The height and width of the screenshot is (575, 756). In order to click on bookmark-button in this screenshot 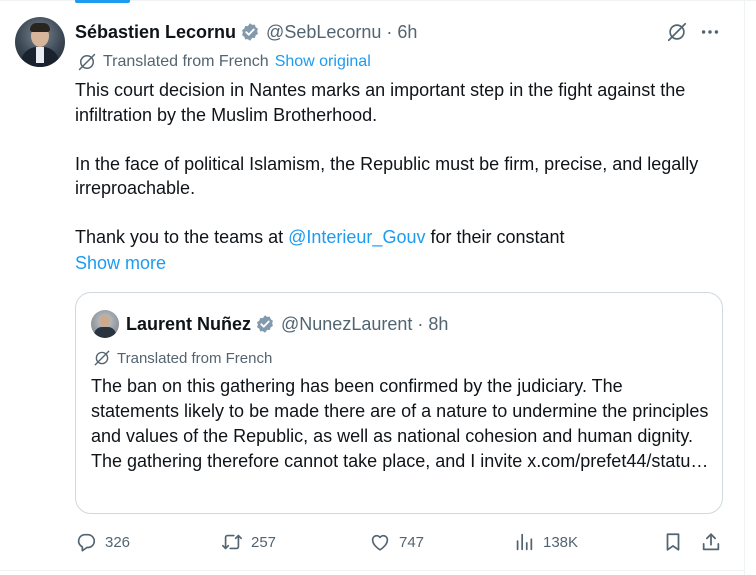, I will do `click(673, 542)`.